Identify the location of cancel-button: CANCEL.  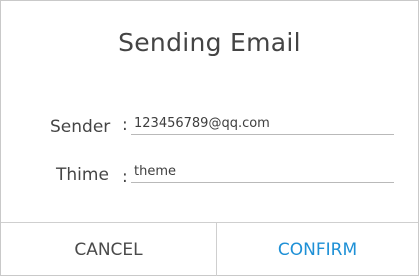
(108, 249).